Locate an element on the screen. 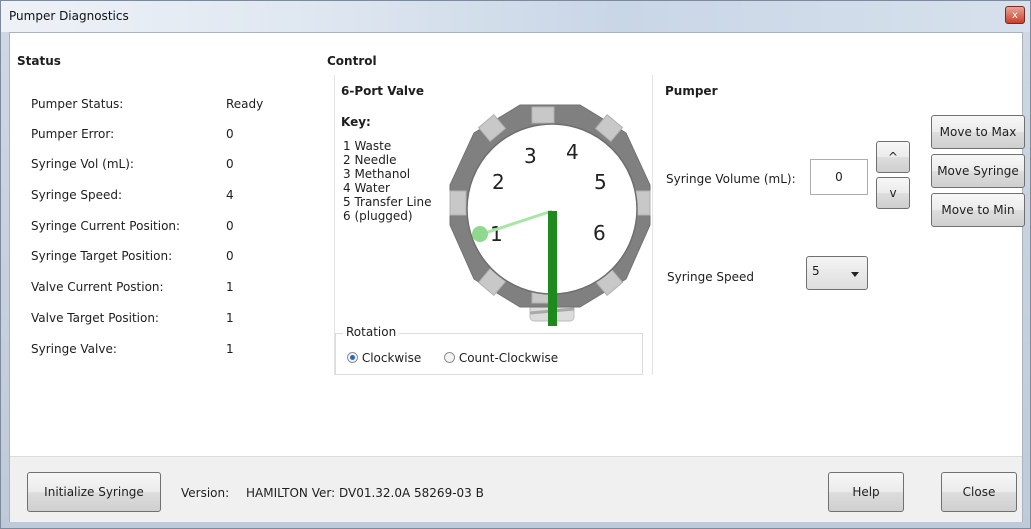  syringe-speed-value: 5 is located at coordinates (816, 271).